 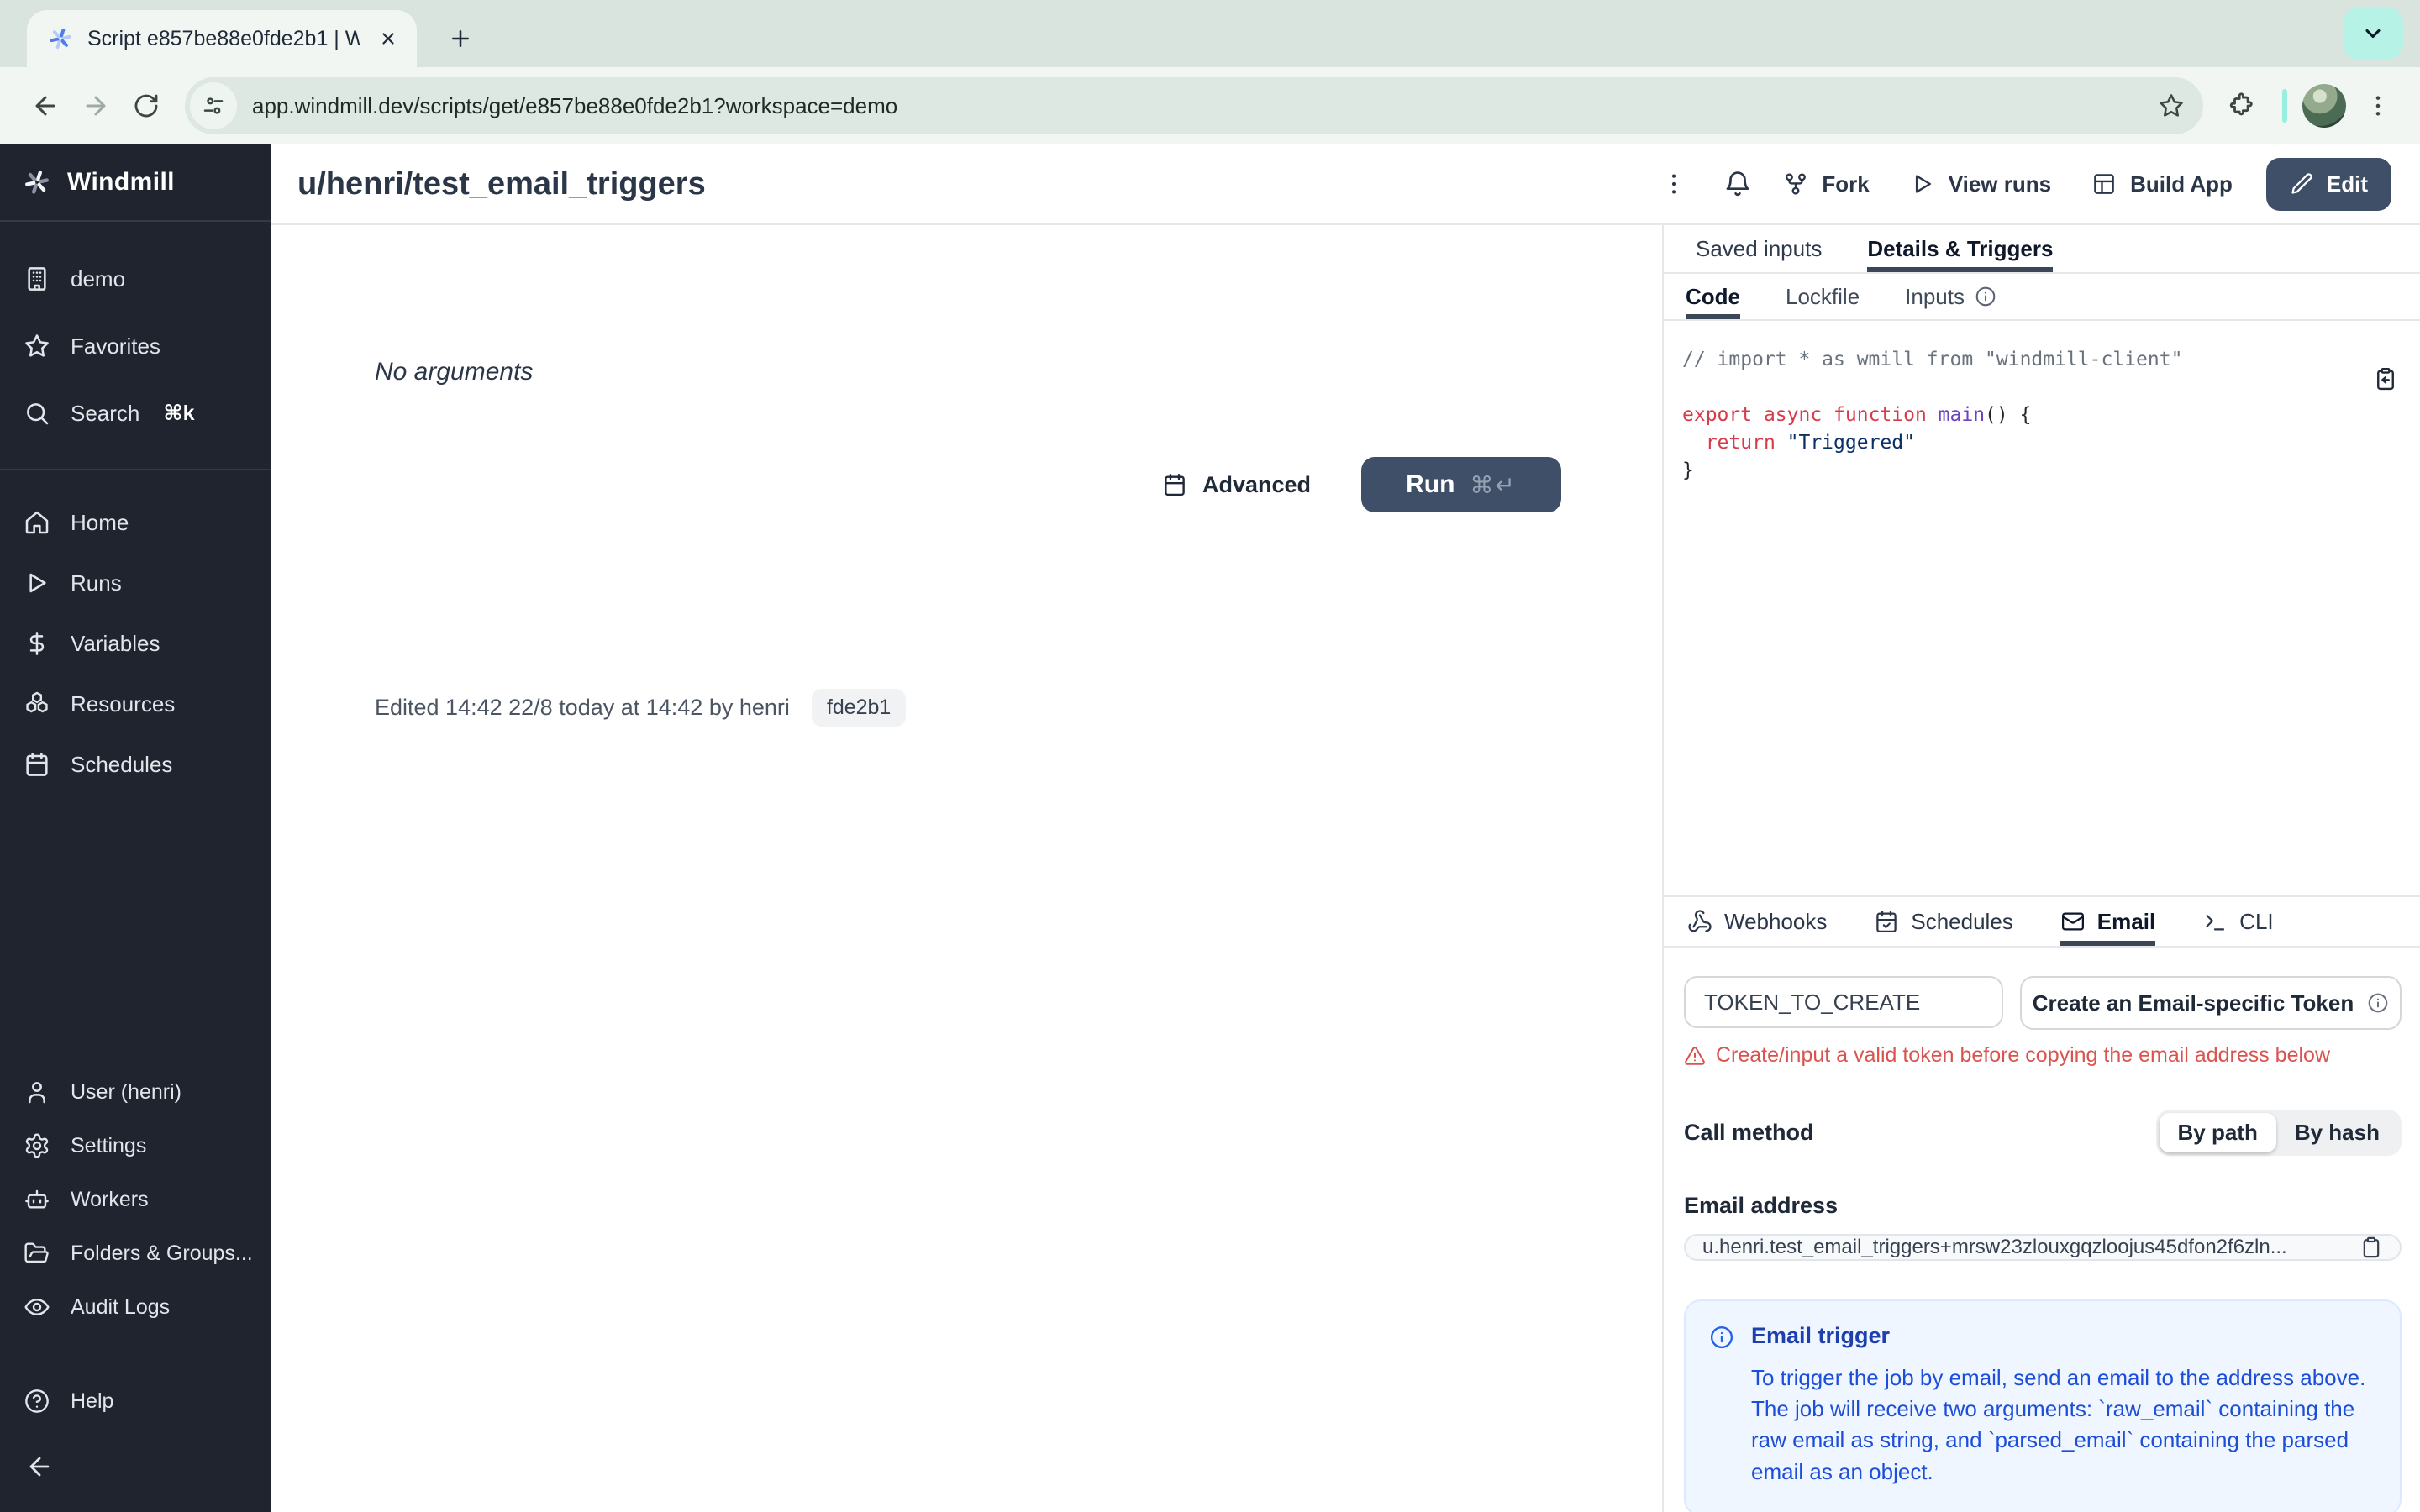 I want to click on sidebar-item-label: Search, so click(x=105, y=413).